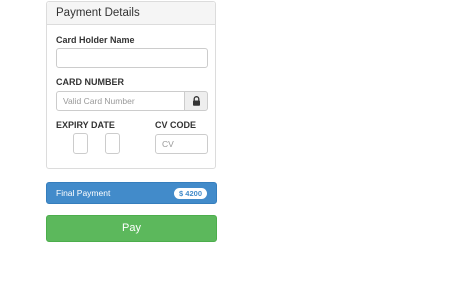  Describe the element at coordinates (190, 193) in the screenshot. I see `final-payment-amount-badge: $ 4200` at that location.